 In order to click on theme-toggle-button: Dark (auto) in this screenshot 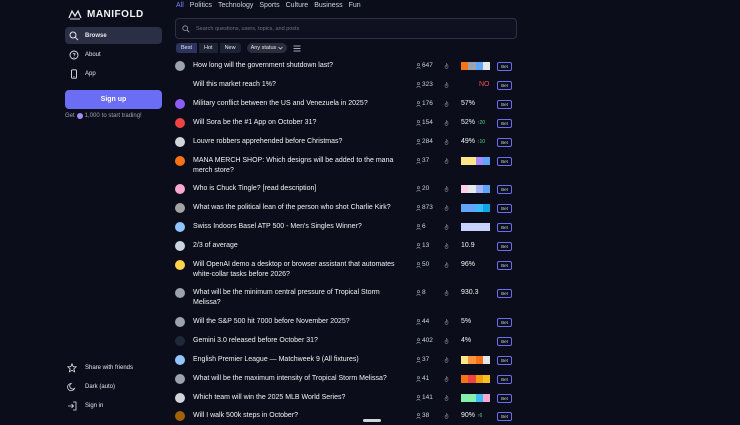, I will do `click(91, 387)`.